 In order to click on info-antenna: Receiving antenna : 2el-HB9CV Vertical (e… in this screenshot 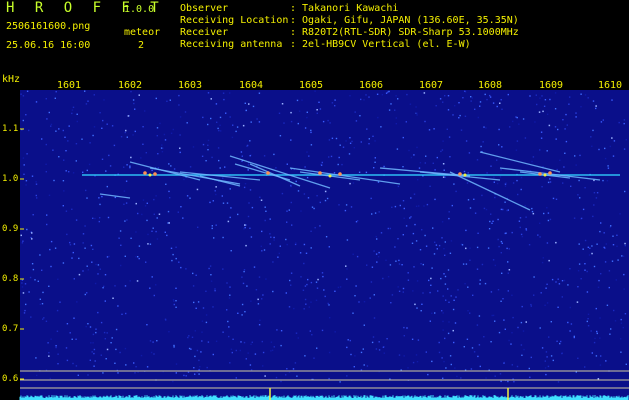, I will do `click(325, 44)`.